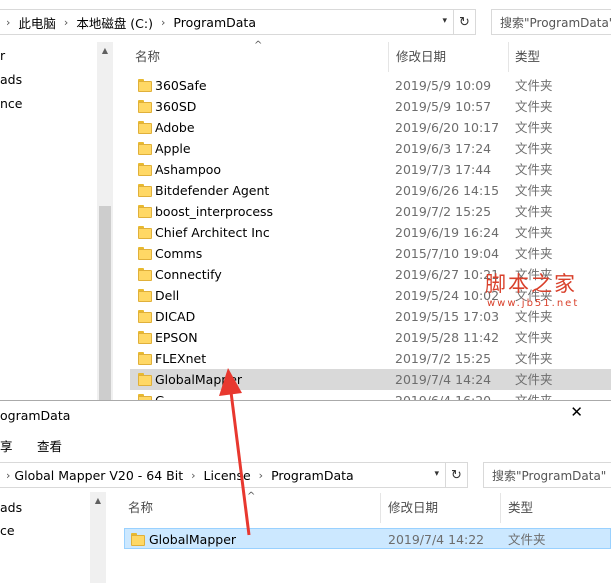 This screenshot has height=583, width=611. I want to click on nav-item: nce, so click(11, 103).